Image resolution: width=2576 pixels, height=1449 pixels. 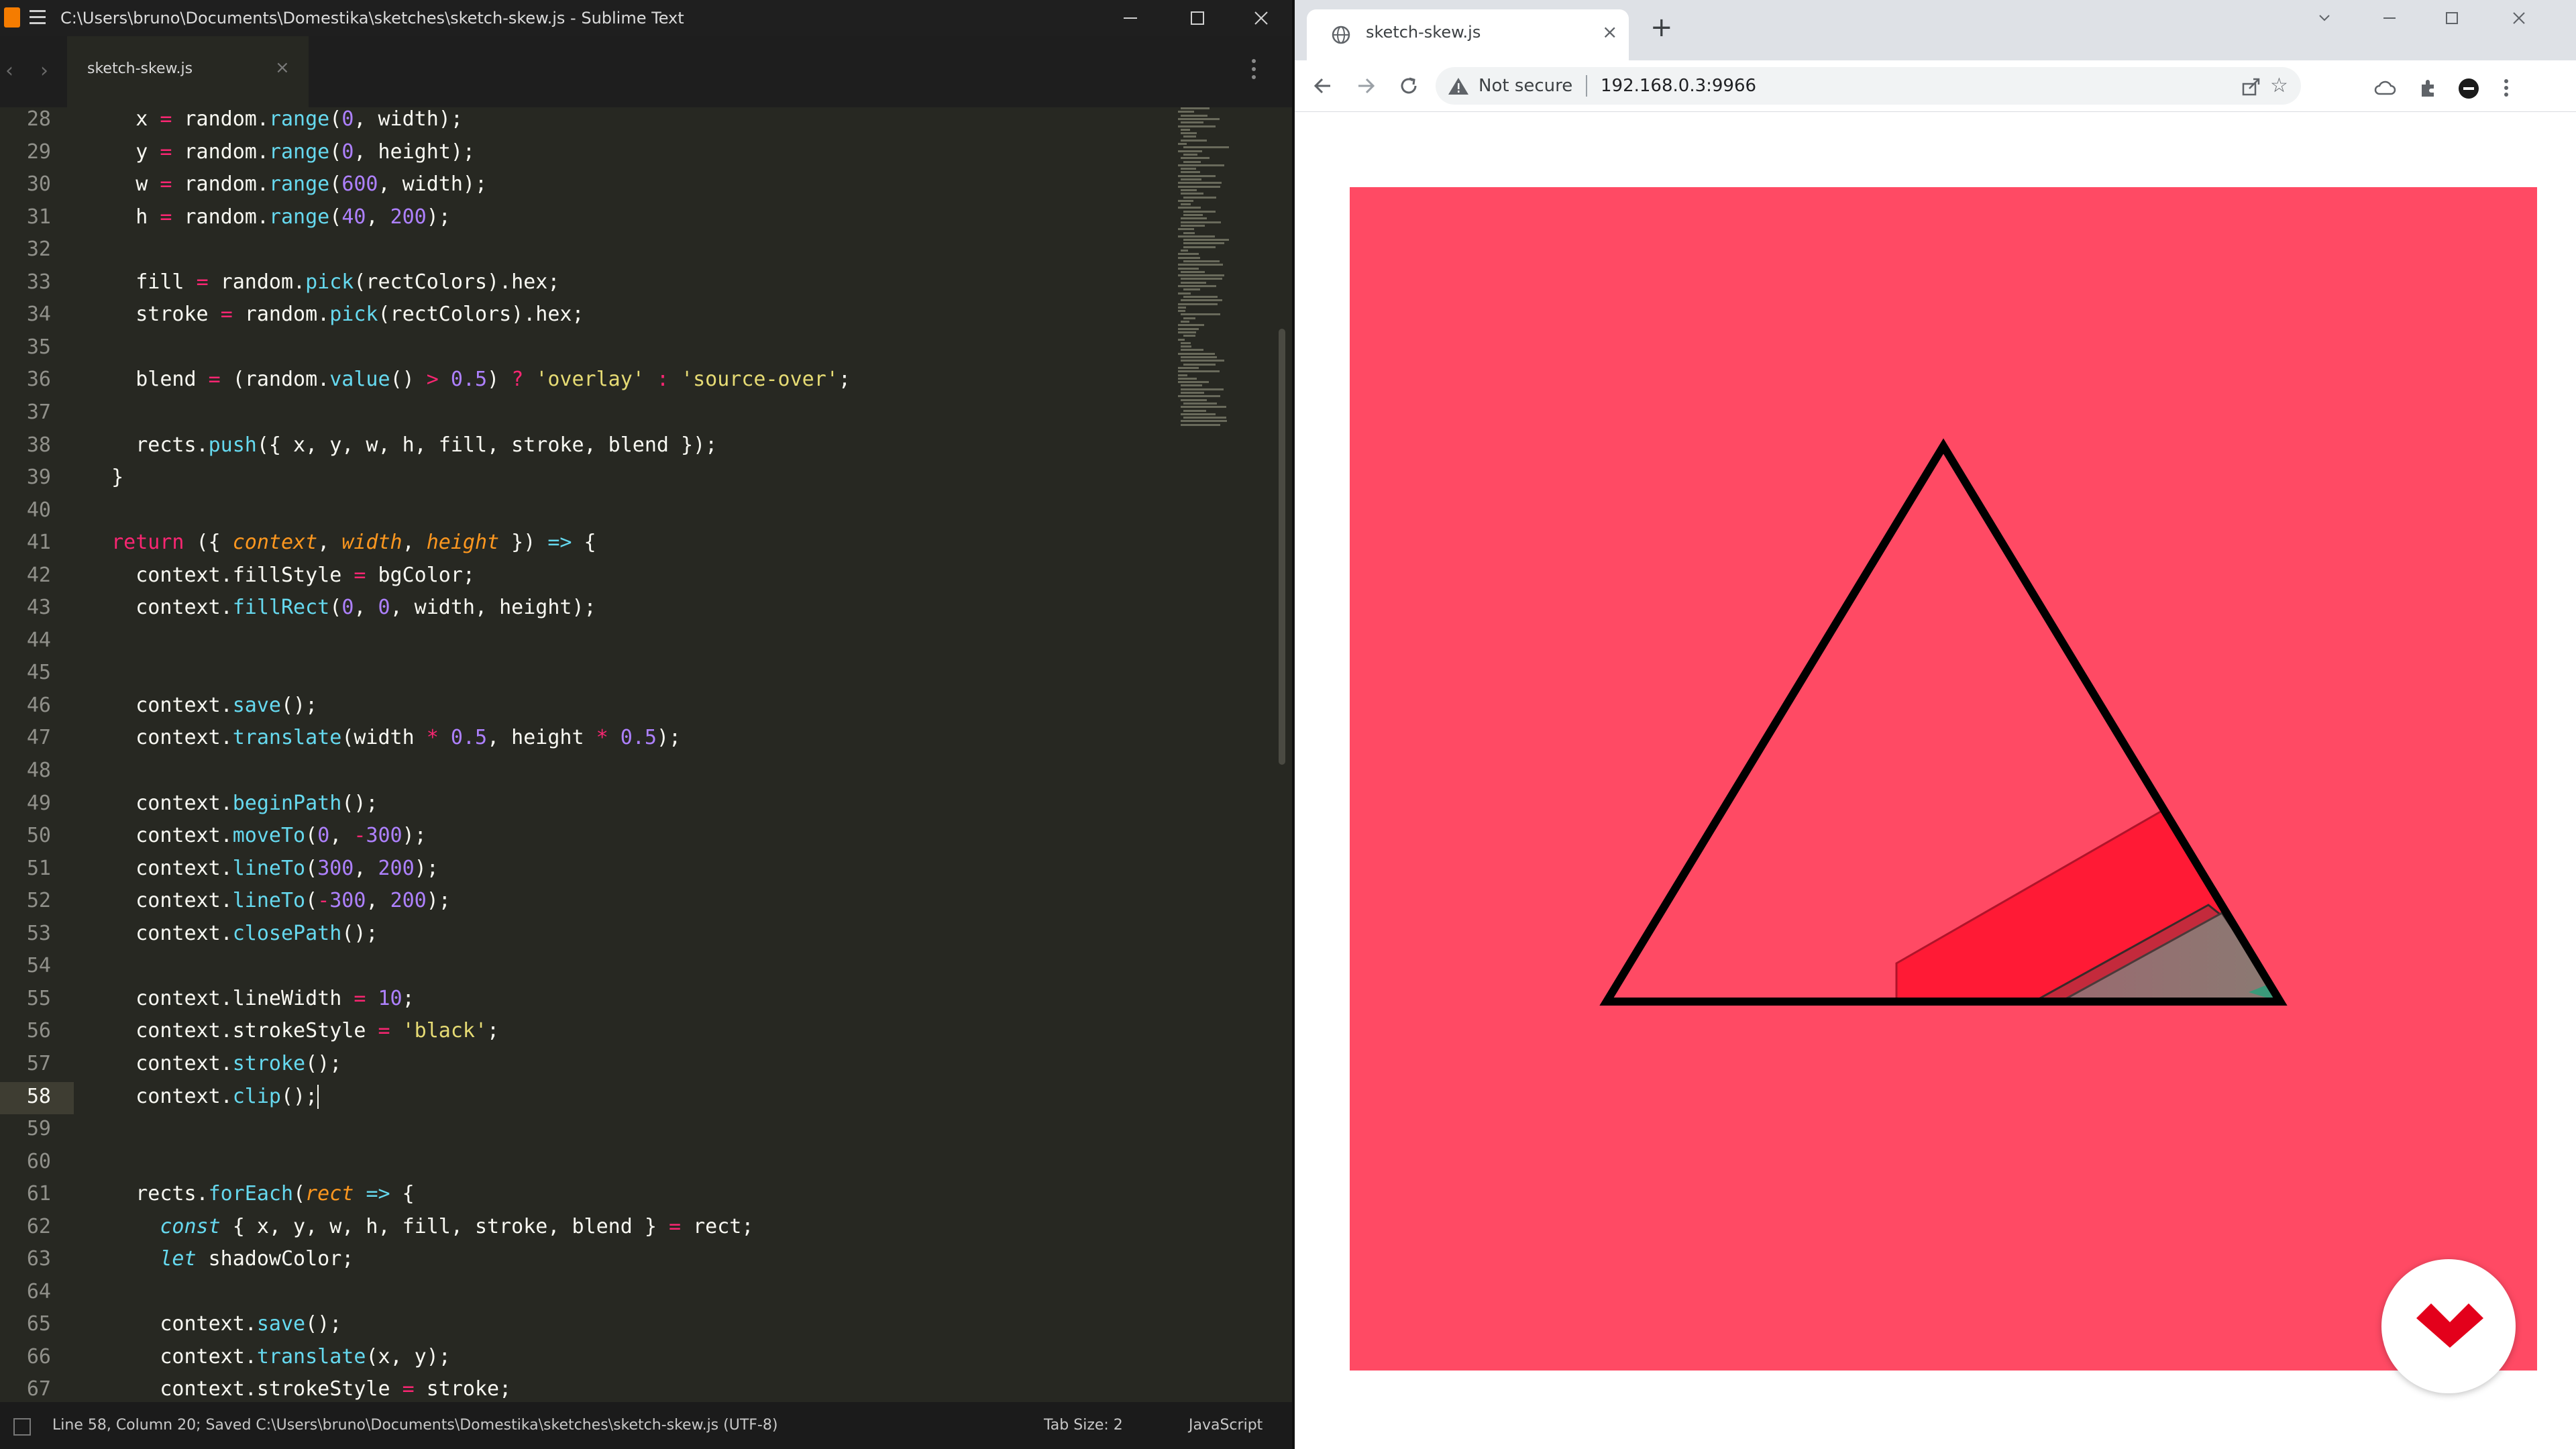 I want to click on bookmark-star-icon: ☆, so click(x=2279, y=85).